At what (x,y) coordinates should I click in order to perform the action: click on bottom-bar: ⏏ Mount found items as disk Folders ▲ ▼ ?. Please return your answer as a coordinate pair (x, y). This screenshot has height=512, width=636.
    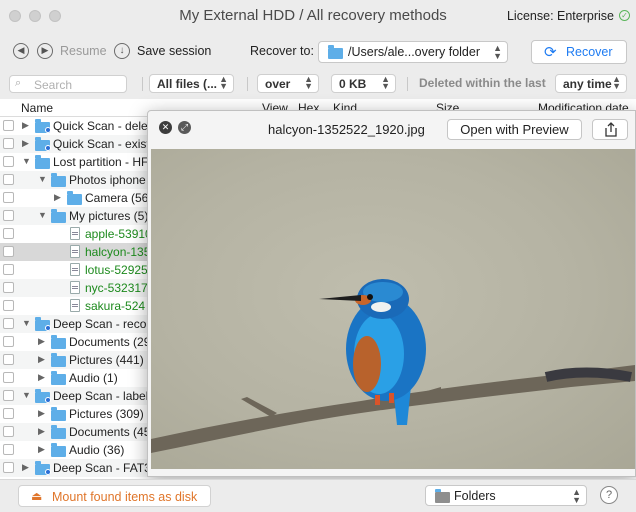
    Looking at the image, I should click on (318, 495).